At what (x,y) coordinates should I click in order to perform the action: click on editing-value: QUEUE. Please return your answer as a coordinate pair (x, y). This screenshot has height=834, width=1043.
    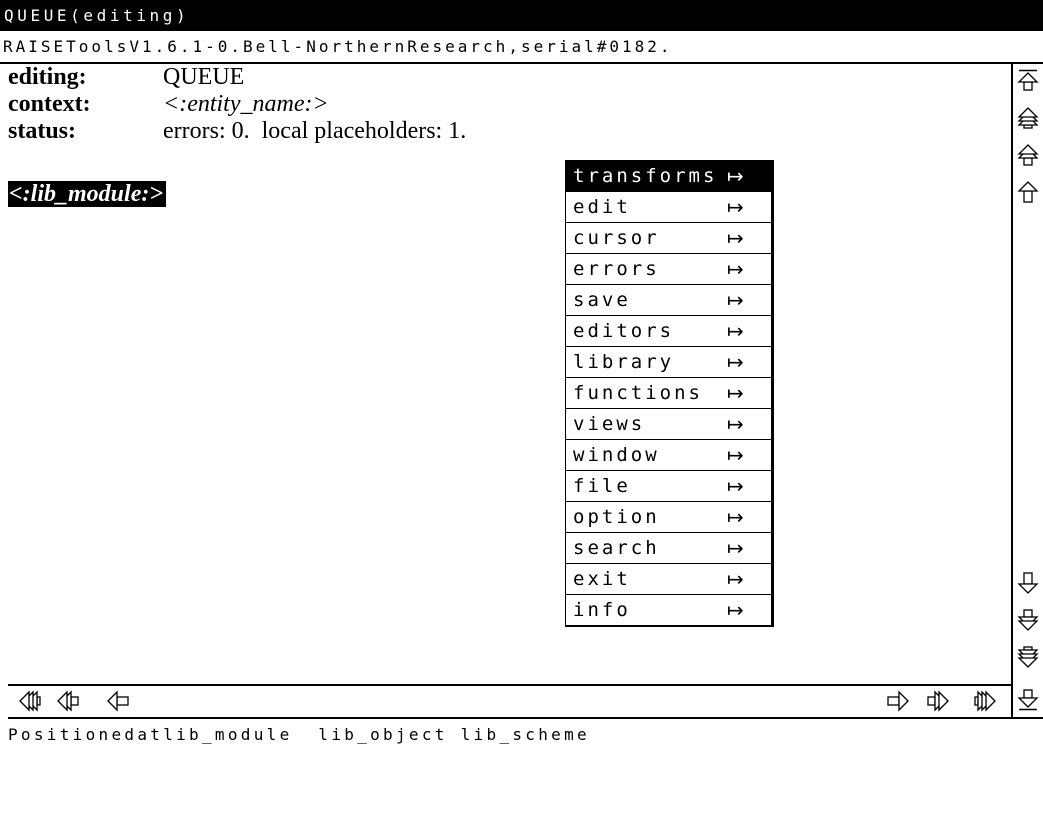
    Looking at the image, I should click on (204, 77).